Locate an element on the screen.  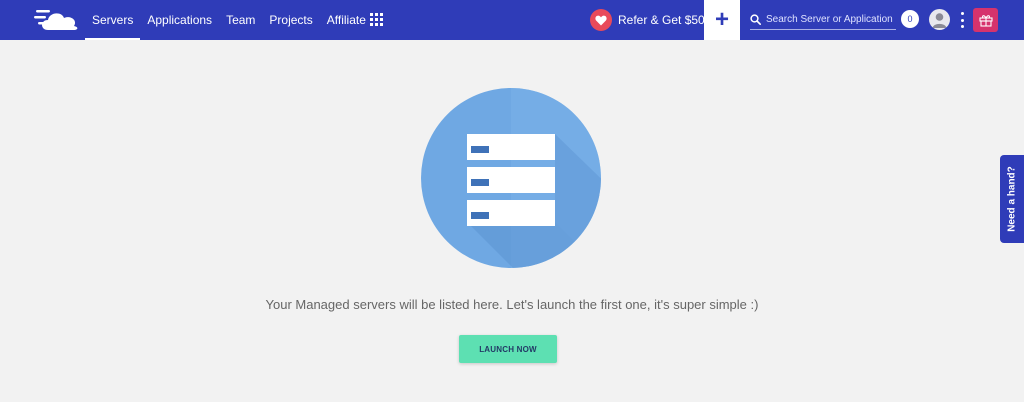
search-input is located at coordinates (830, 19).